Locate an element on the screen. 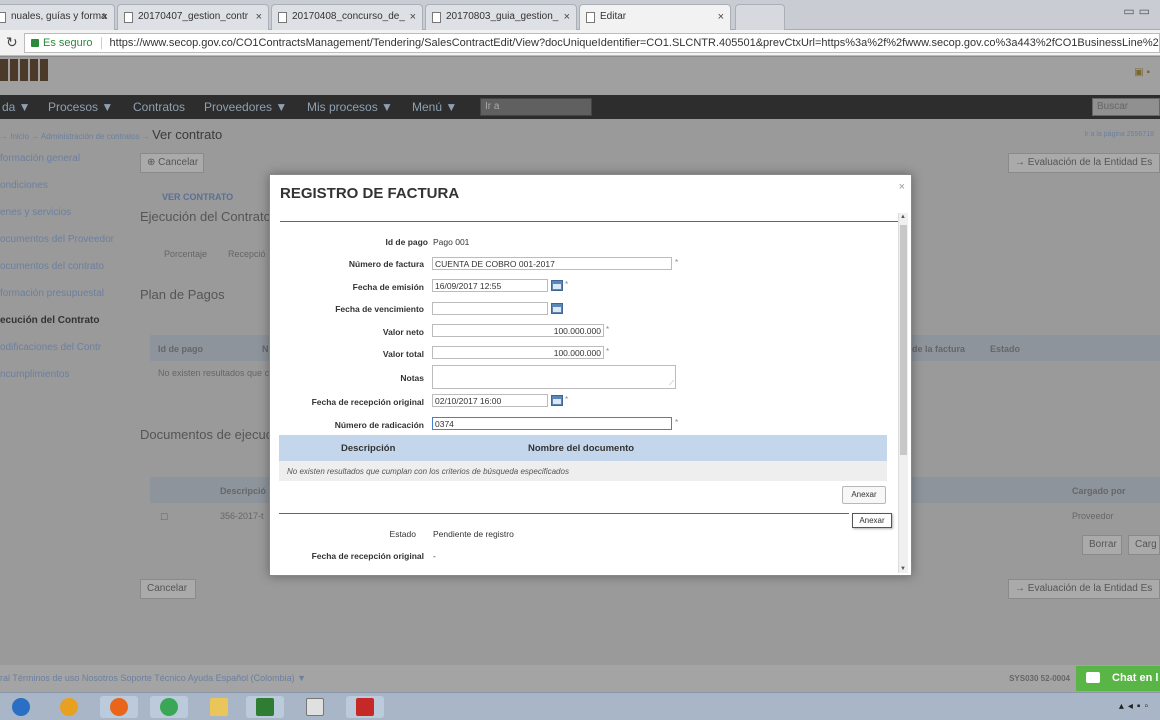  modal-scrollbar: ▲ ▼ is located at coordinates (903, 393).